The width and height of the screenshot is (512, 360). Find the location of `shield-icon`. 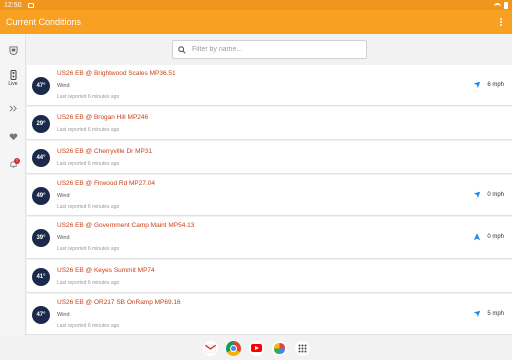

shield-icon is located at coordinates (13, 50).